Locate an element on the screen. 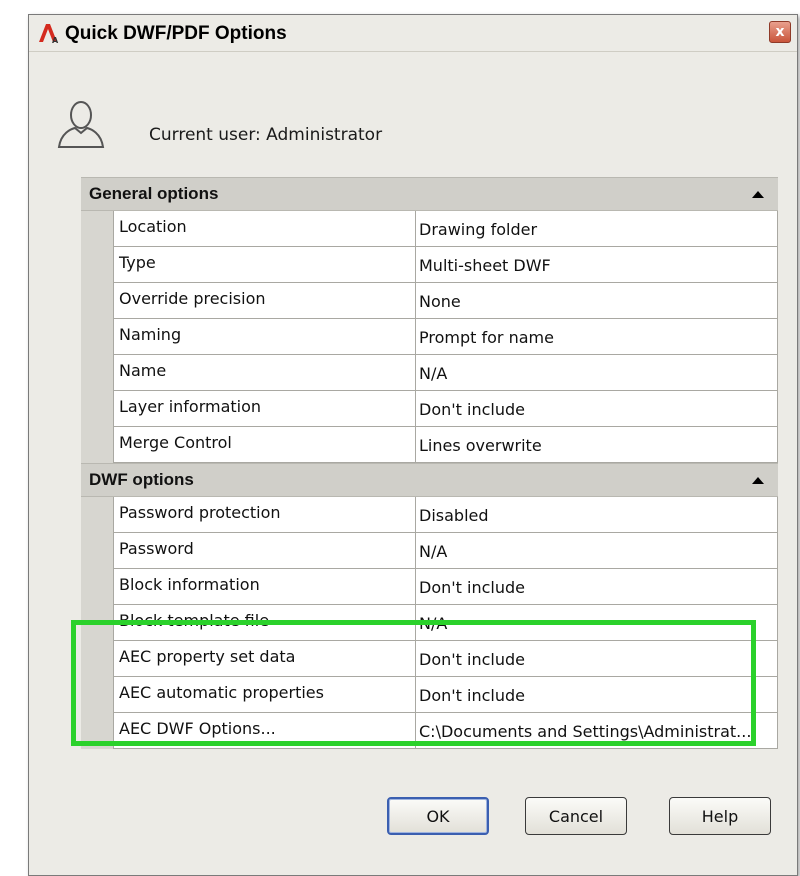 Image resolution: width=800 pixels, height=876 pixels. current-user-label: Current user: Administrator is located at coordinates (266, 135).